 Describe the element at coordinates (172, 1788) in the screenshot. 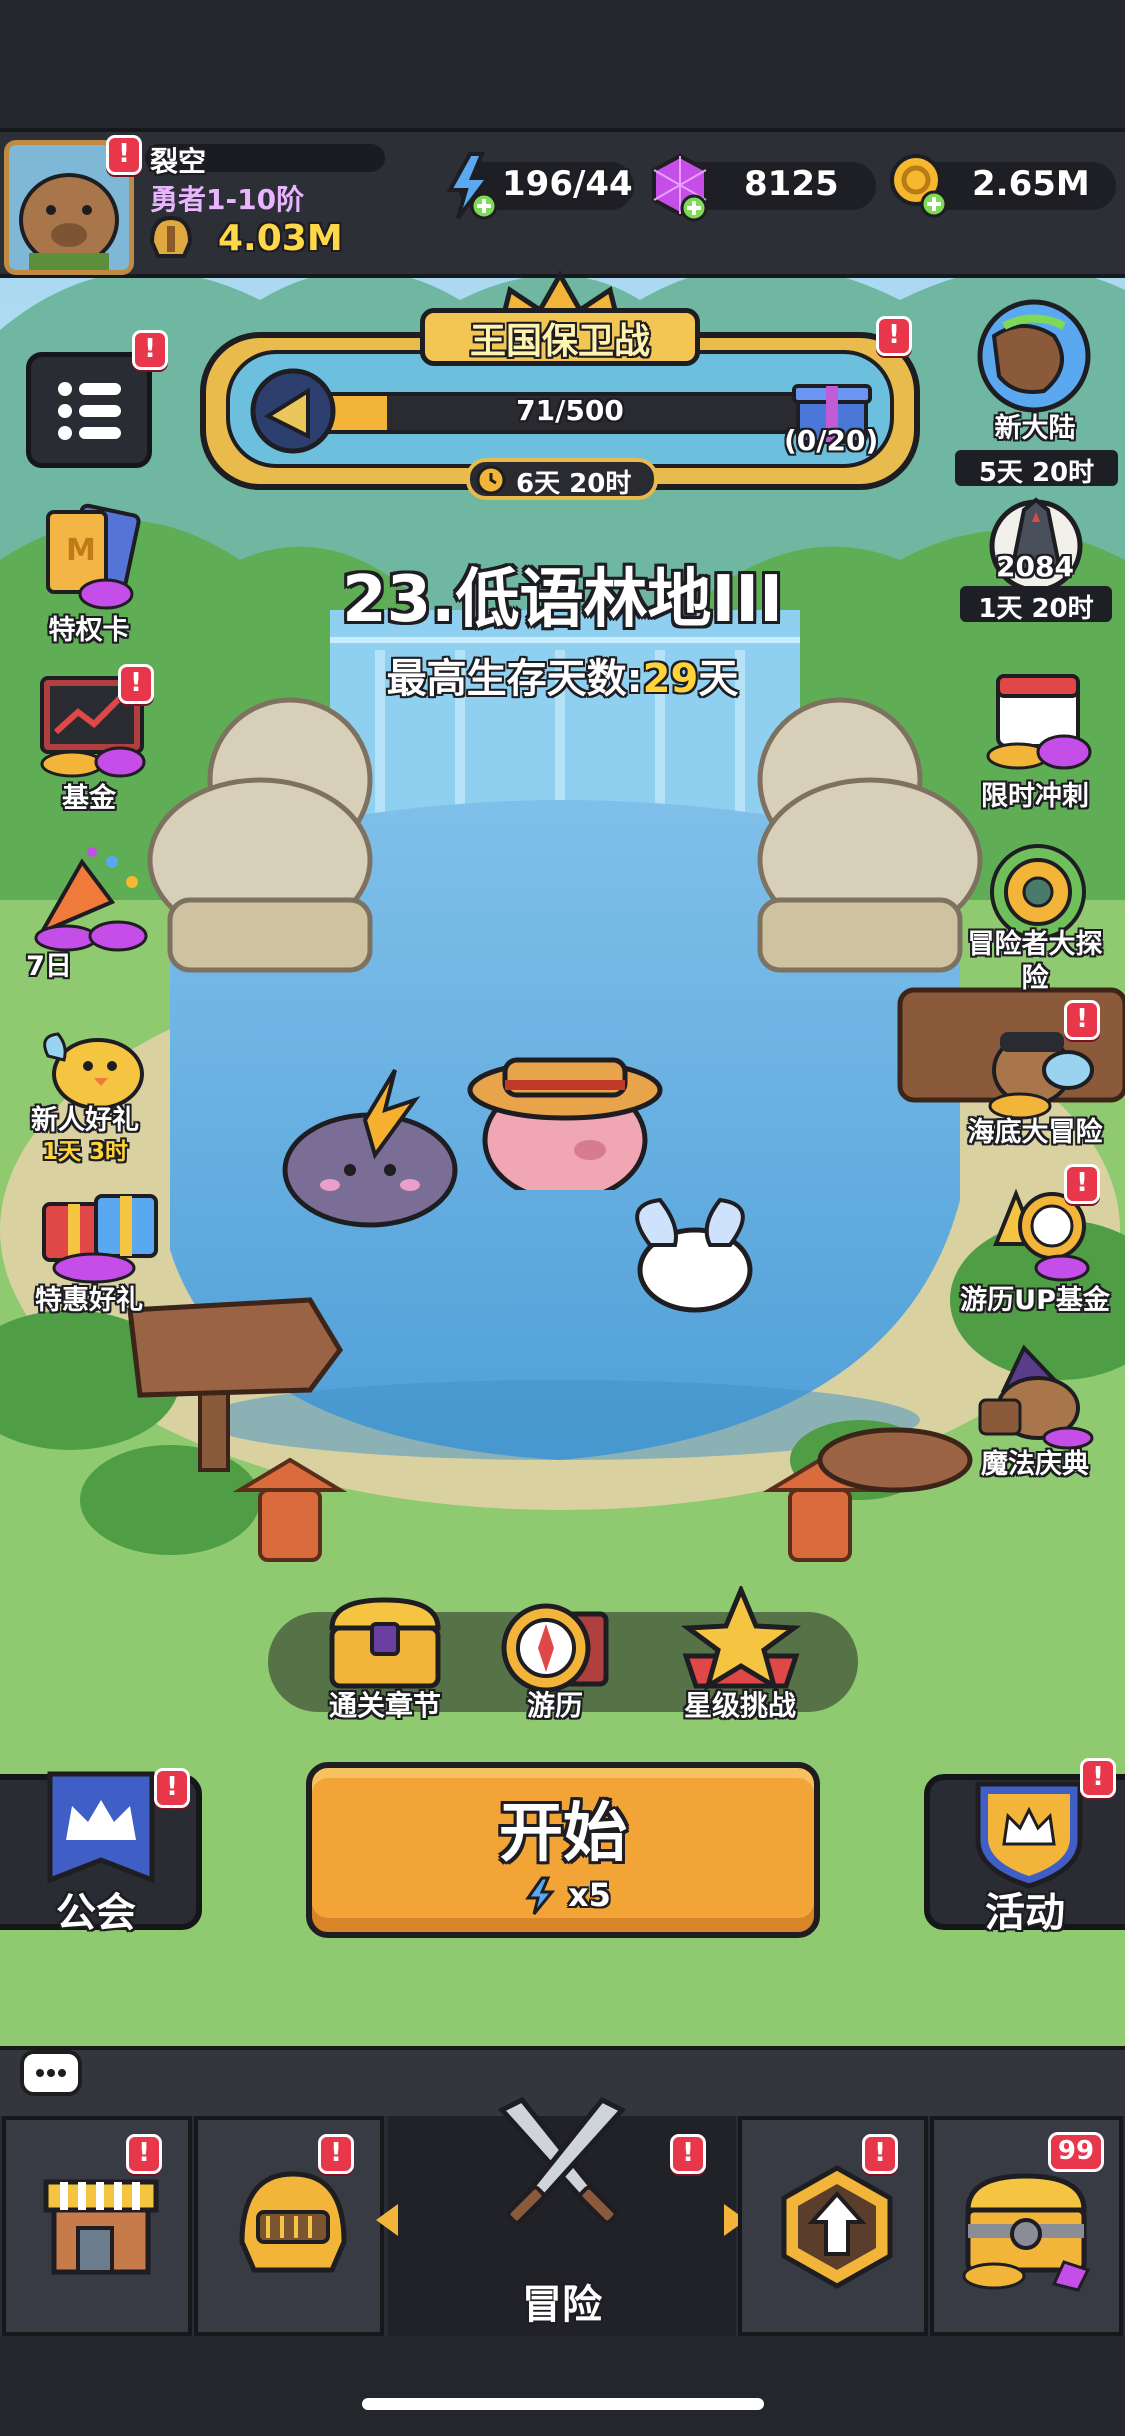

I see `guild-alert-badge: !` at that location.